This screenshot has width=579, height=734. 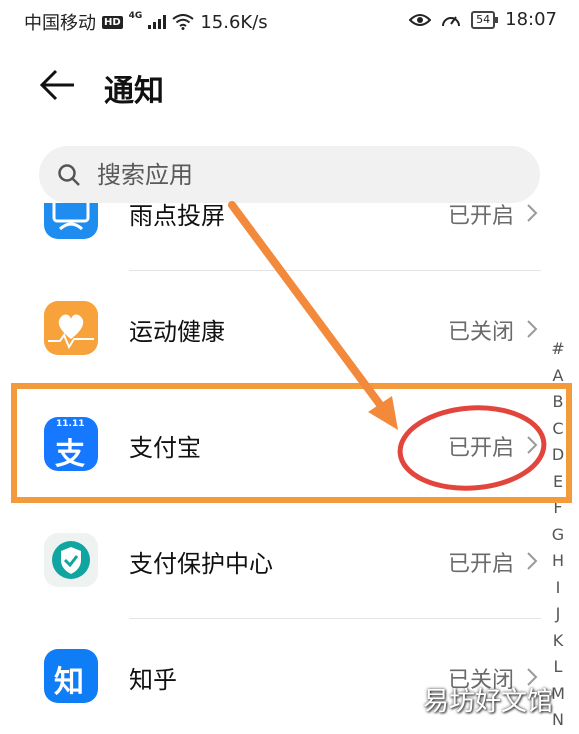 What do you see at coordinates (487, 702) in the screenshot?
I see `watermark: 易坊好文馆` at bounding box center [487, 702].